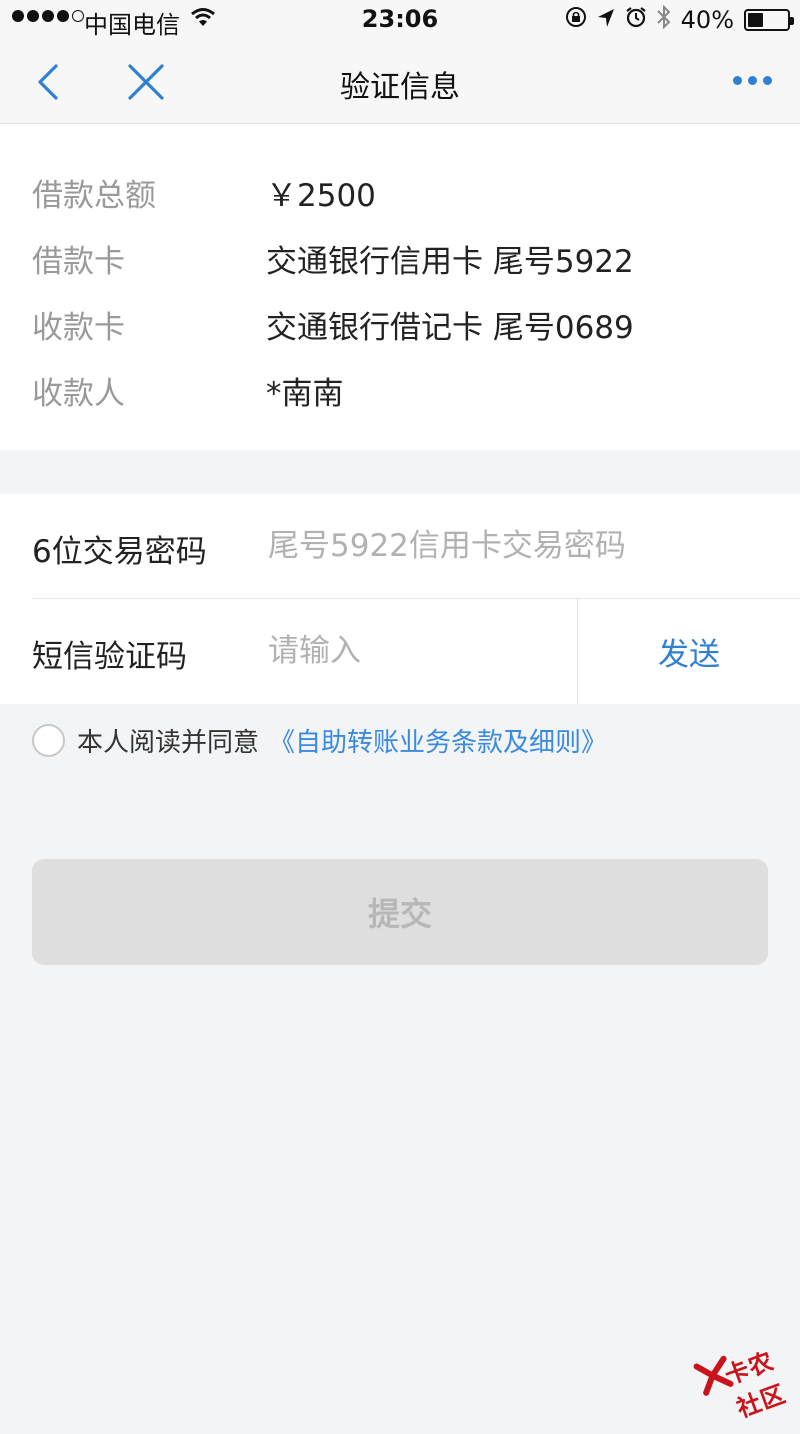 The height and width of the screenshot is (1434, 800). I want to click on sms-code-input, so click(416, 651).